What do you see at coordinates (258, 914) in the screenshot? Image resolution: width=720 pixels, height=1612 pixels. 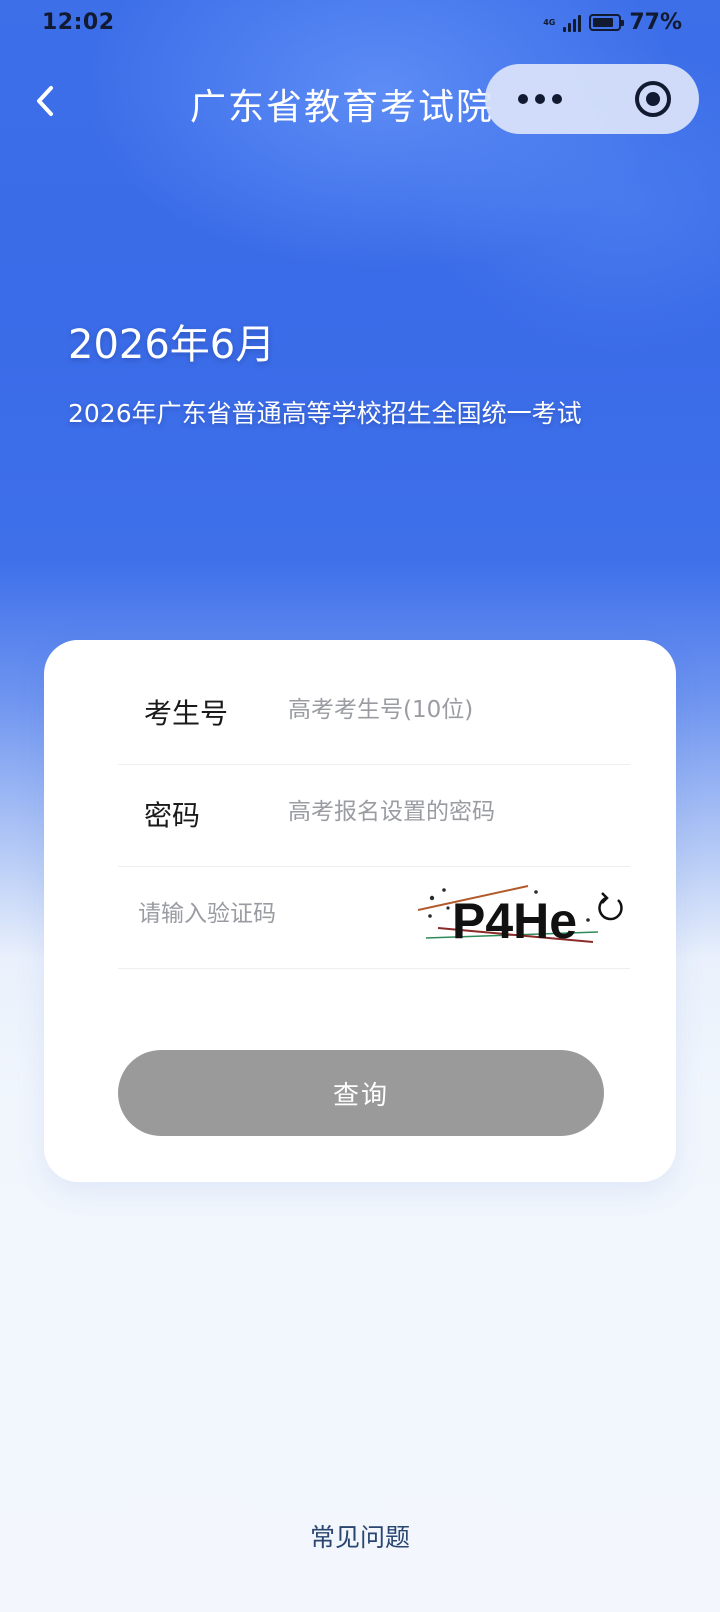 I see `captcha-input` at bounding box center [258, 914].